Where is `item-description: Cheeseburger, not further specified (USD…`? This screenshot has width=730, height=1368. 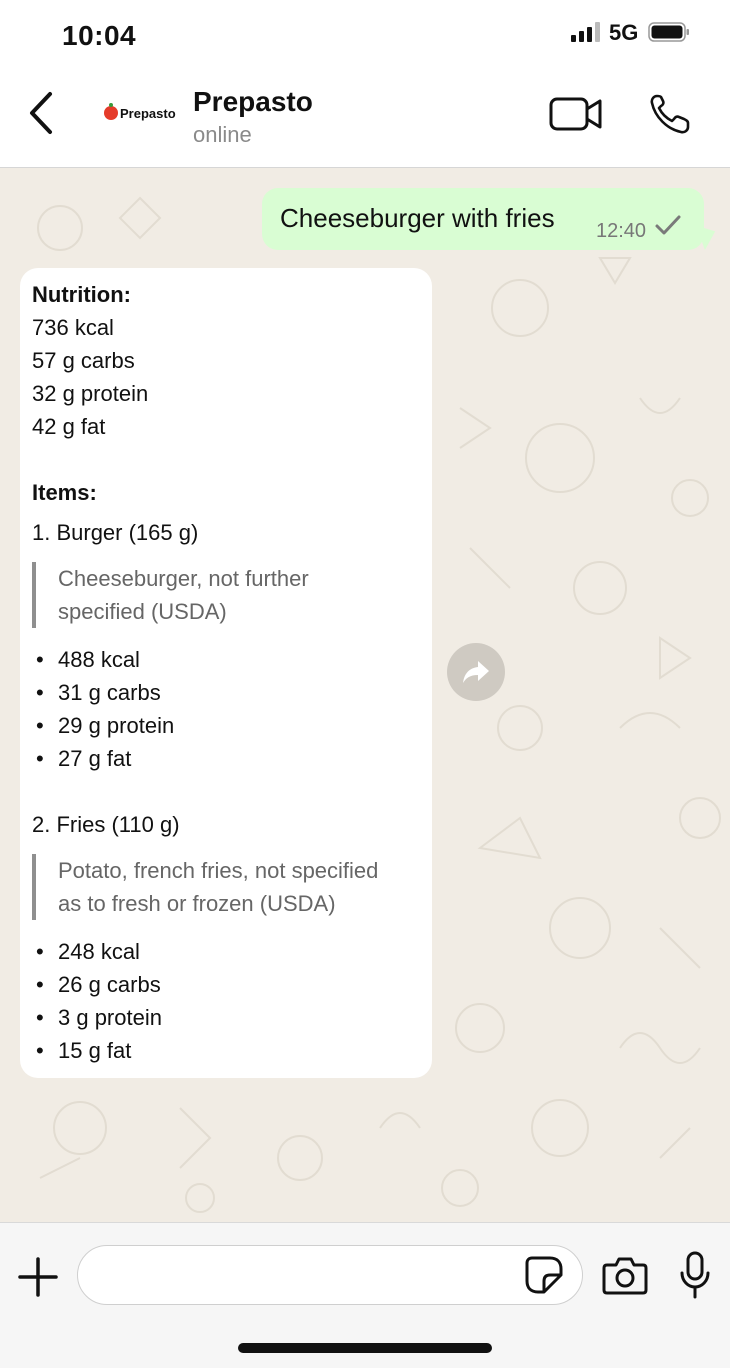
item-description: Cheeseburger, not further specified (USD… is located at coordinates (222, 595).